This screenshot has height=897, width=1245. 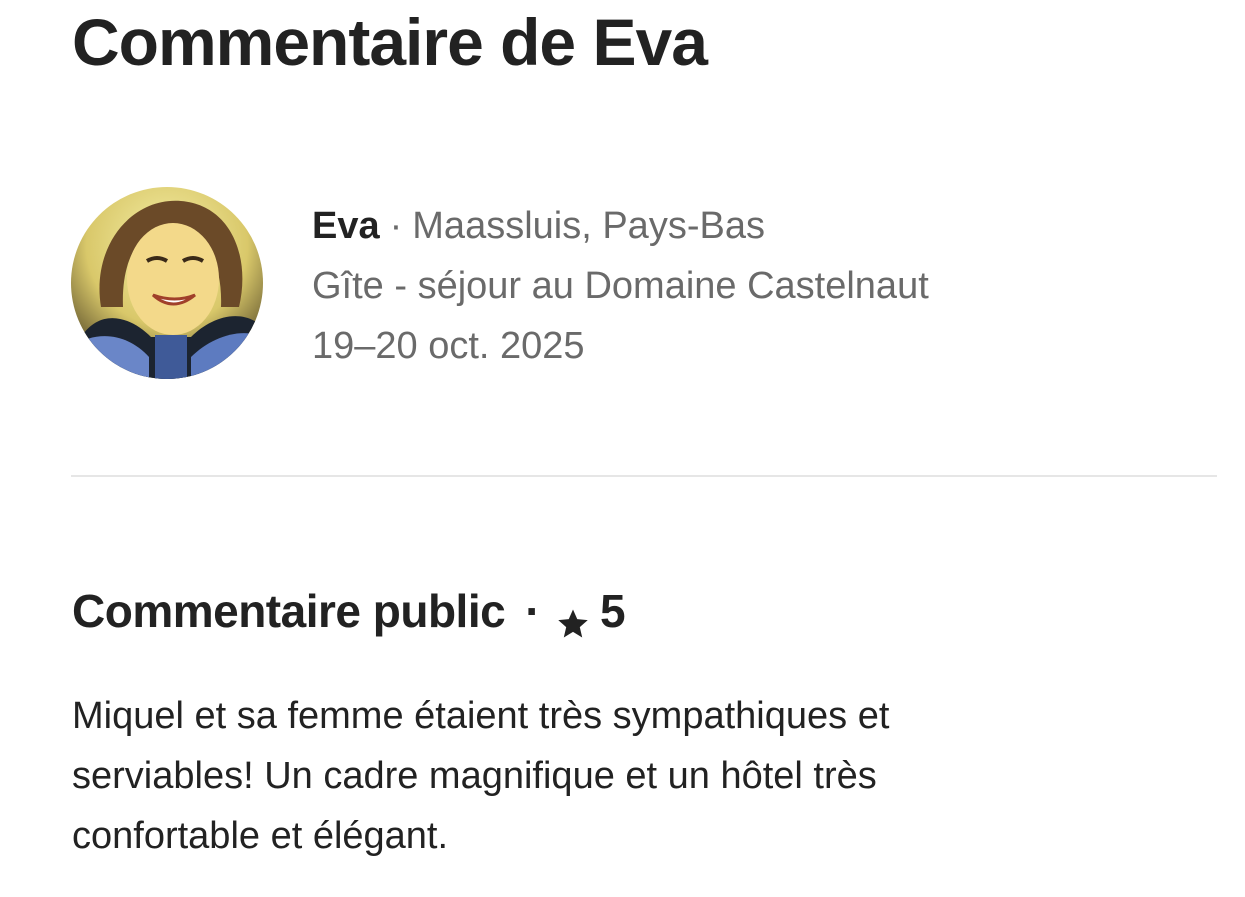 I want to click on rating-value: 5, so click(x=613, y=611).